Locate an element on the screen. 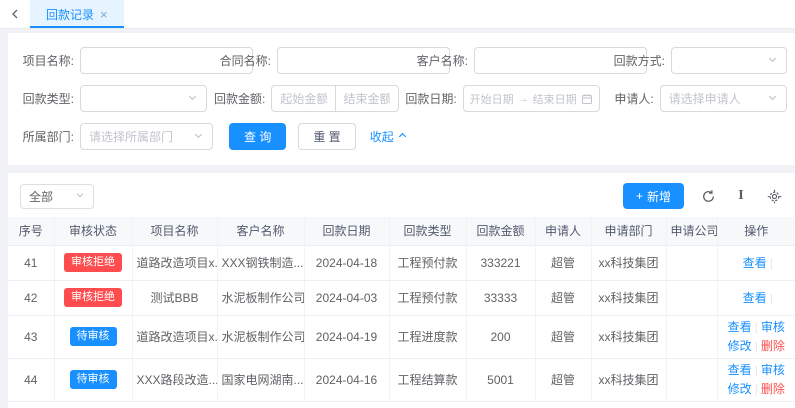 The width and height of the screenshot is (795, 408). cell-amount: 33333 is located at coordinates (501, 298).